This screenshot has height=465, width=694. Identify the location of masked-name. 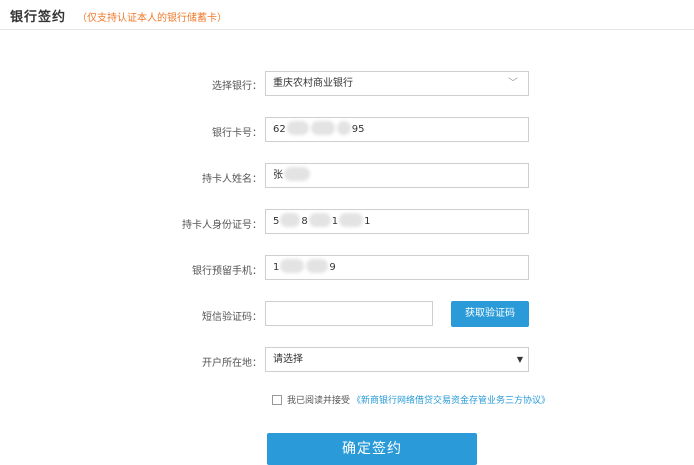
(297, 174).